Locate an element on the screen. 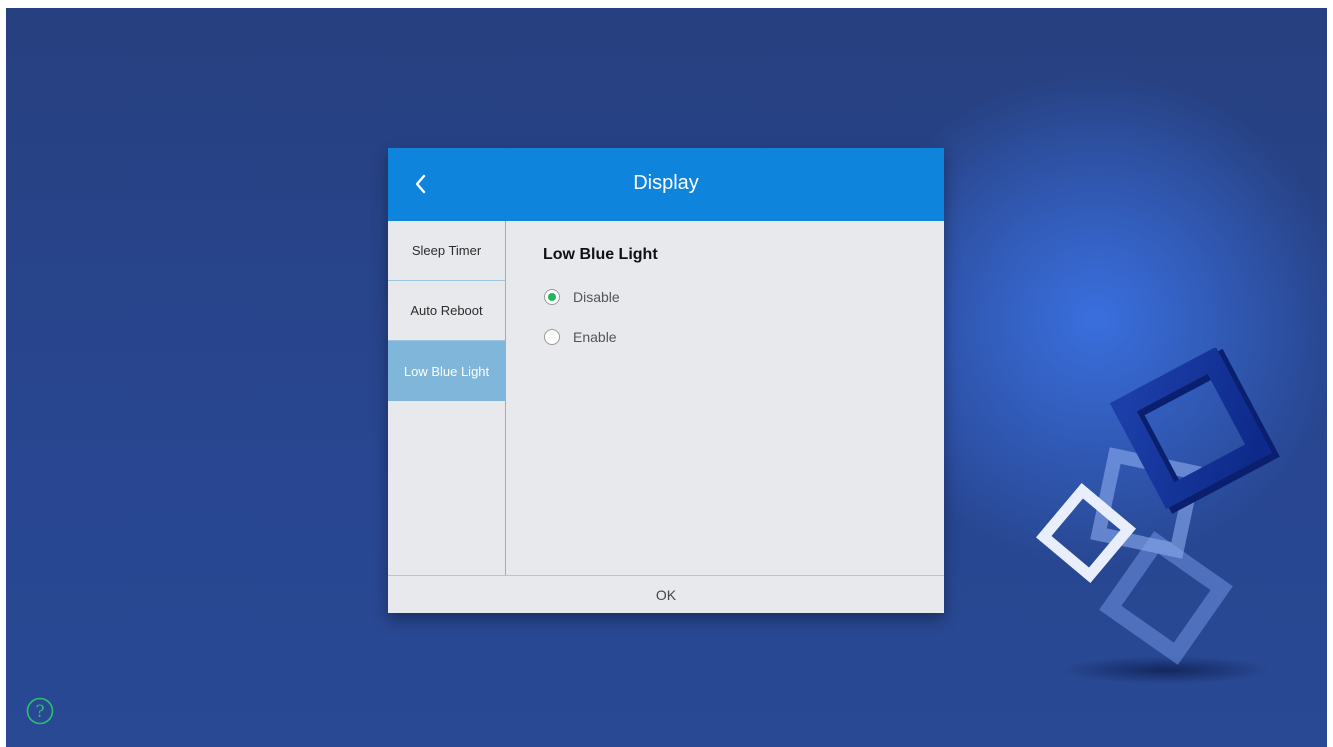 The width and height of the screenshot is (1333, 747). radio-label-disable: Disable is located at coordinates (596, 297).